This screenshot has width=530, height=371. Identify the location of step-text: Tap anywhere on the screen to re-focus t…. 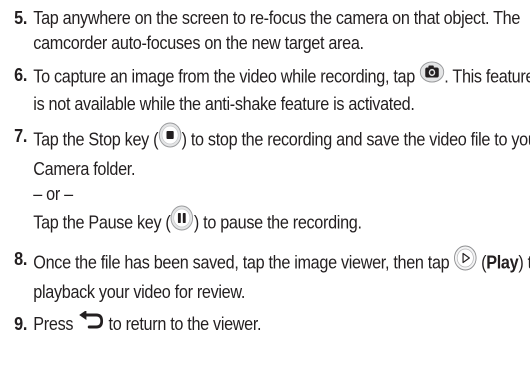
(277, 30).